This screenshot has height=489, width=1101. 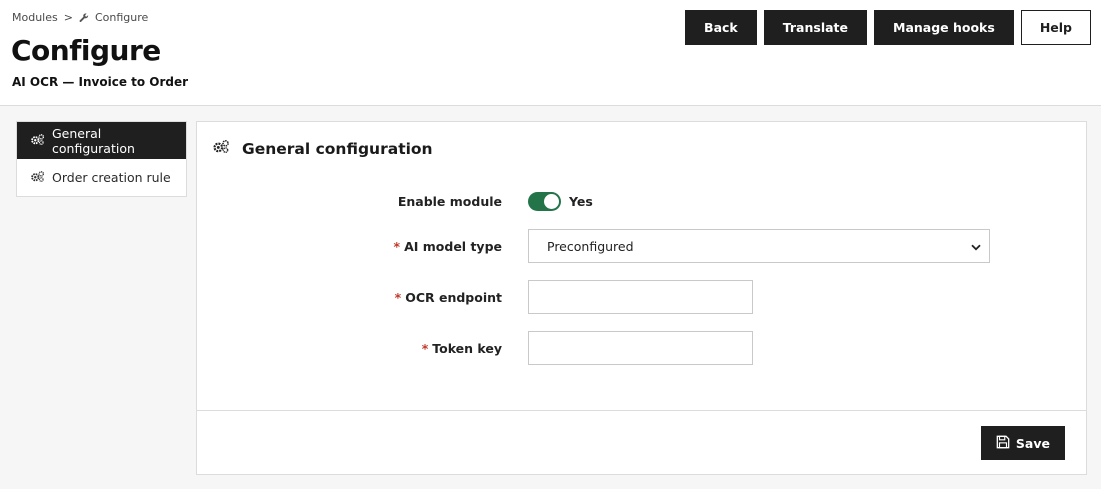 I want to click on translate-button: Translate, so click(x=815, y=27).